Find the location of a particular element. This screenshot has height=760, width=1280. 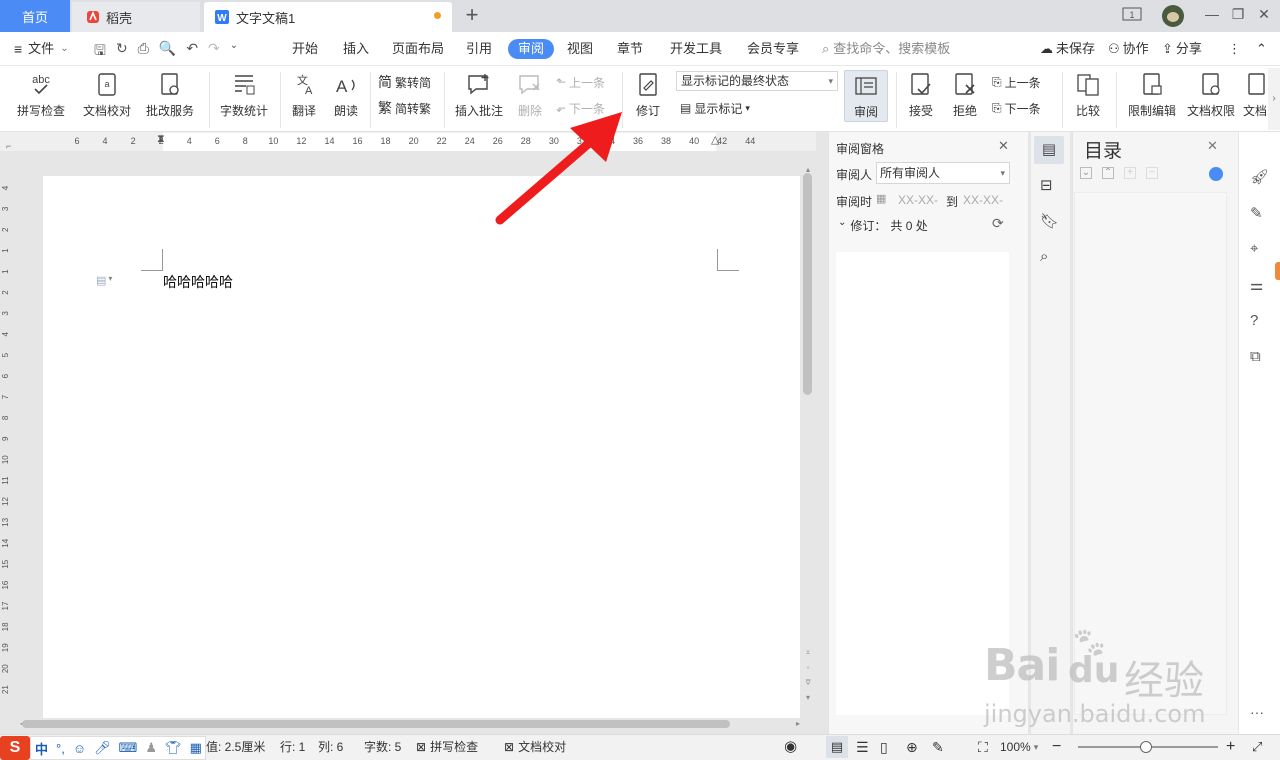

zoom-select: 100% ▾ is located at coordinates (1019, 747).